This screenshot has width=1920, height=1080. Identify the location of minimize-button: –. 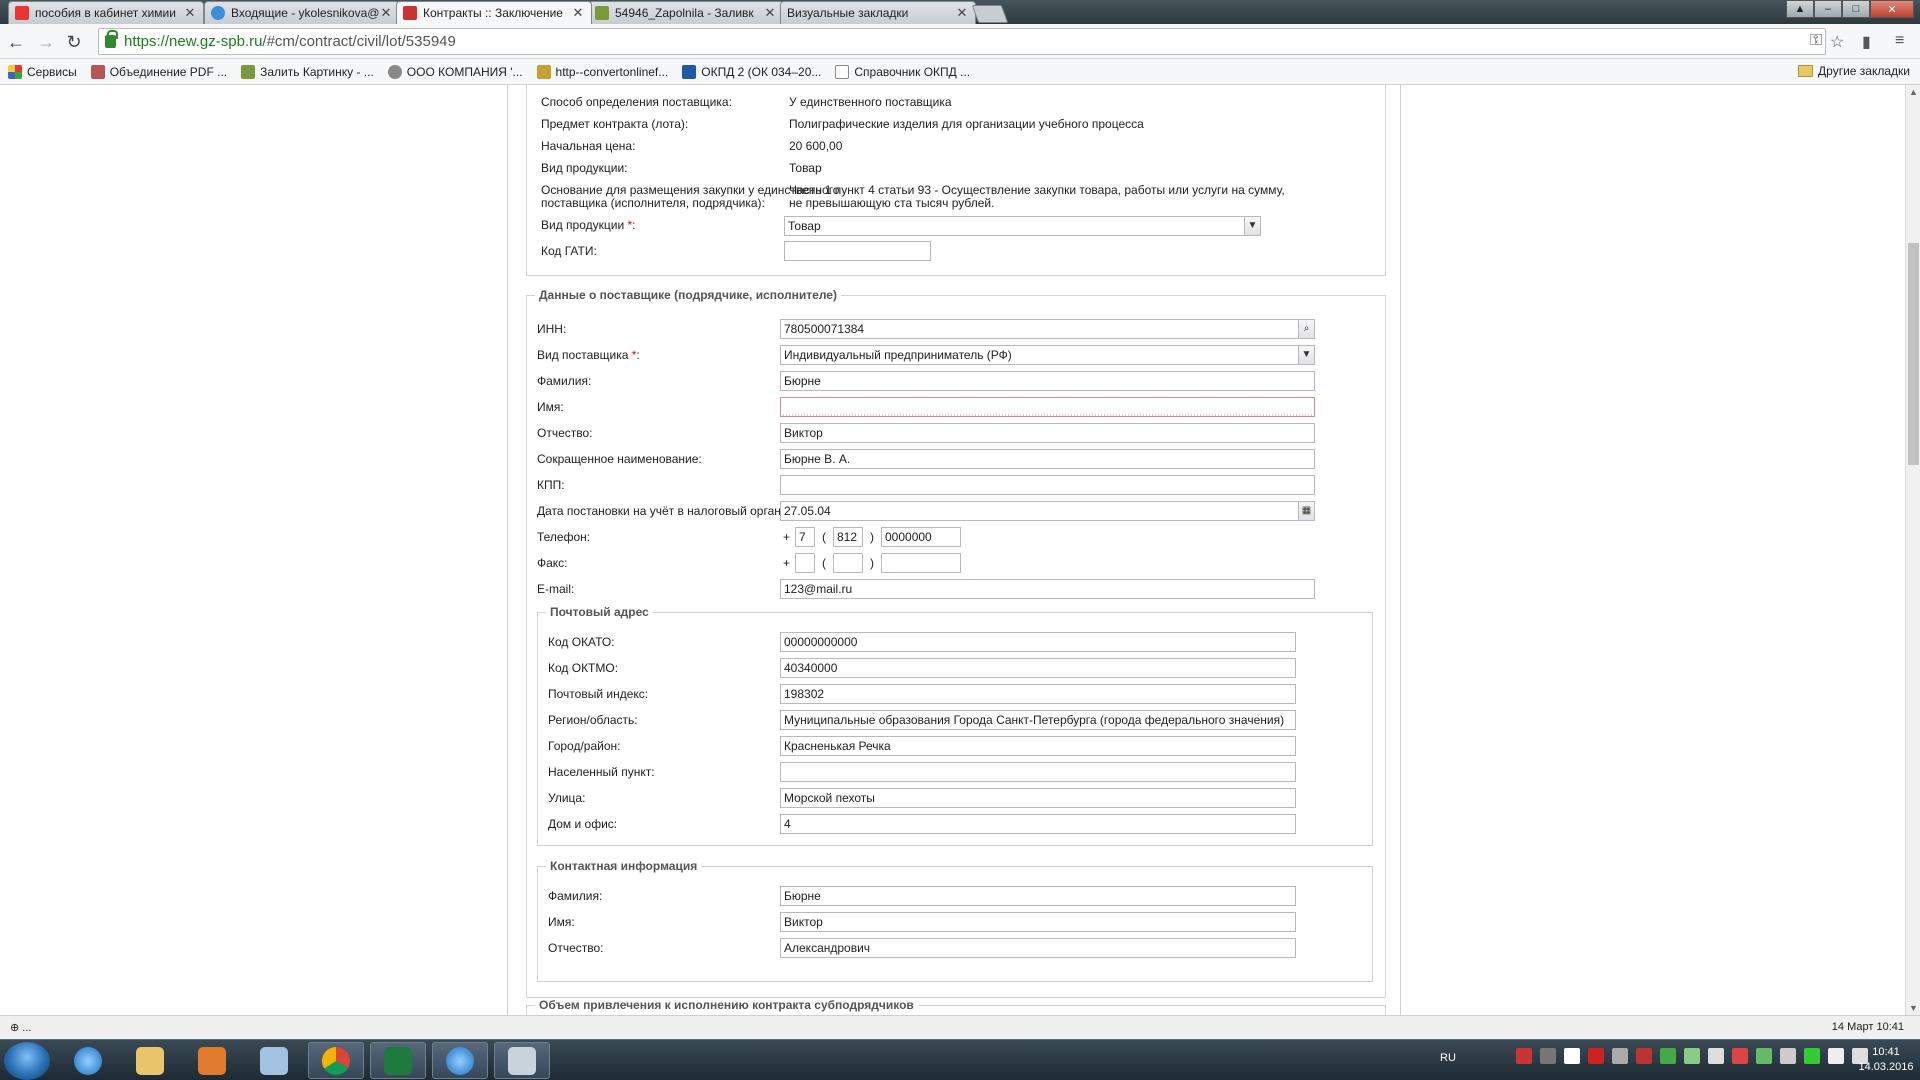
(1828, 9).